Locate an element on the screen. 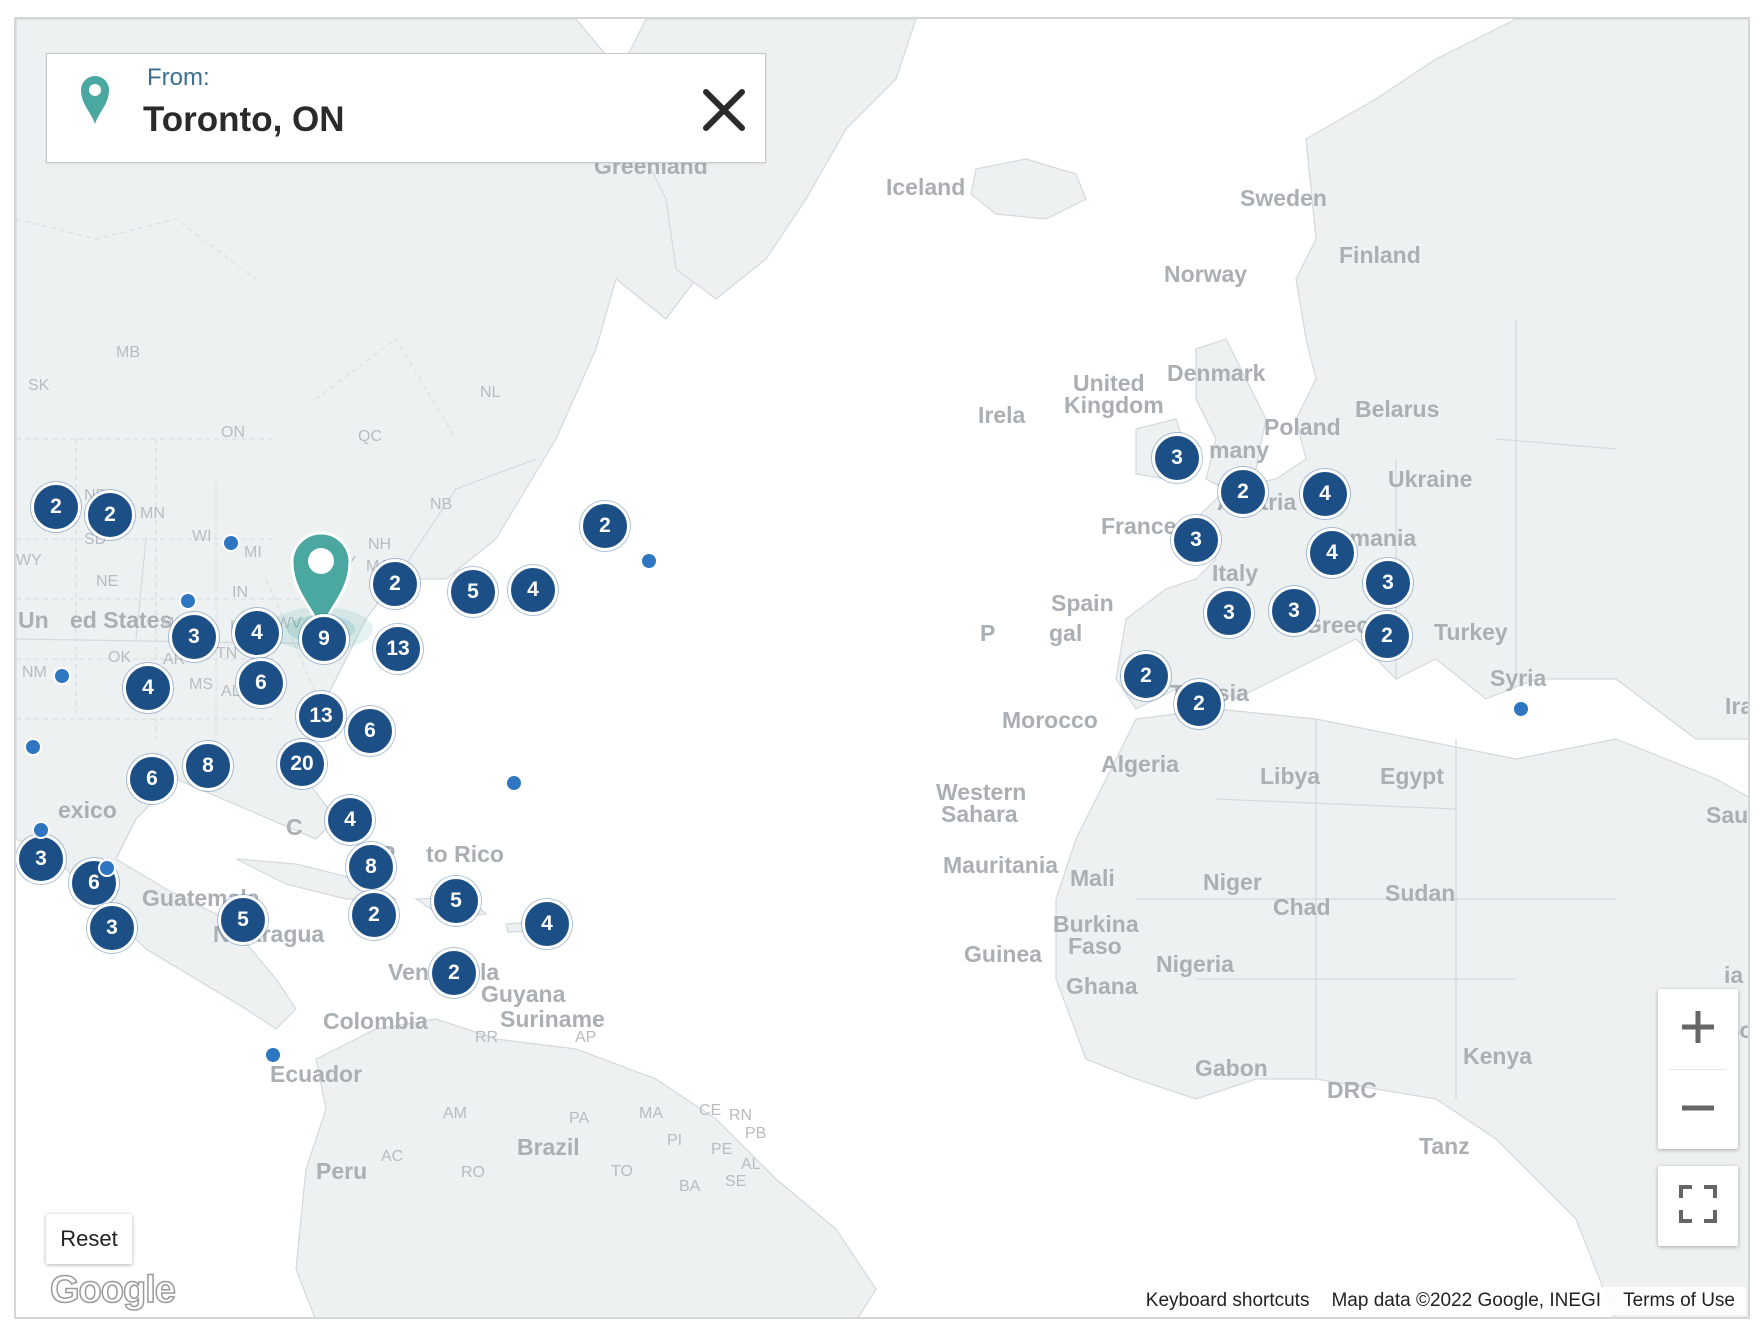 The height and width of the screenshot is (1336, 1762). label-ok: OK is located at coordinates (120, 657).